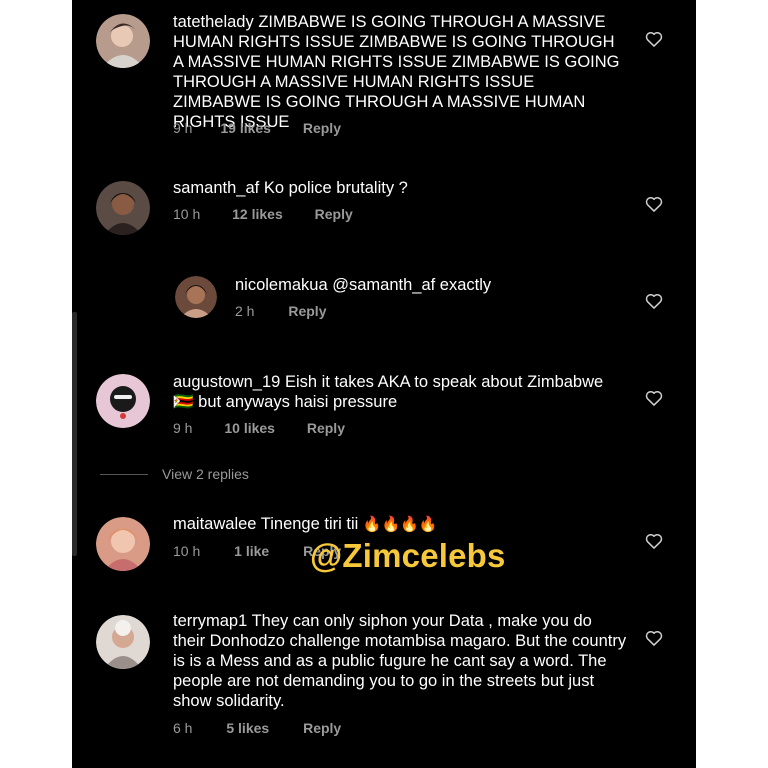 This screenshot has height=768, width=768. What do you see at coordinates (257, 214) in the screenshot?
I see `likes-count: 12 likes` at bounding box center [257, 214].